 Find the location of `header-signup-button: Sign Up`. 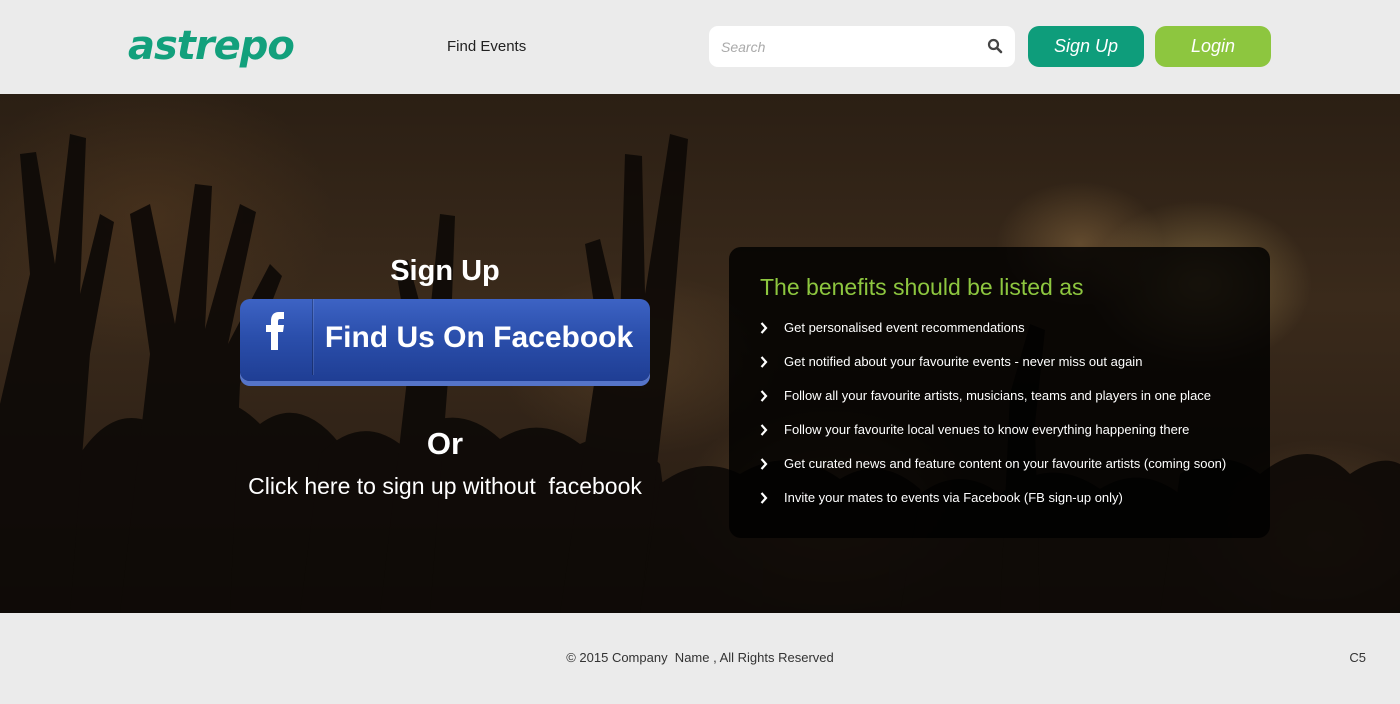

header-signup-button: Sign Up is located at coordinates (1086, 46).